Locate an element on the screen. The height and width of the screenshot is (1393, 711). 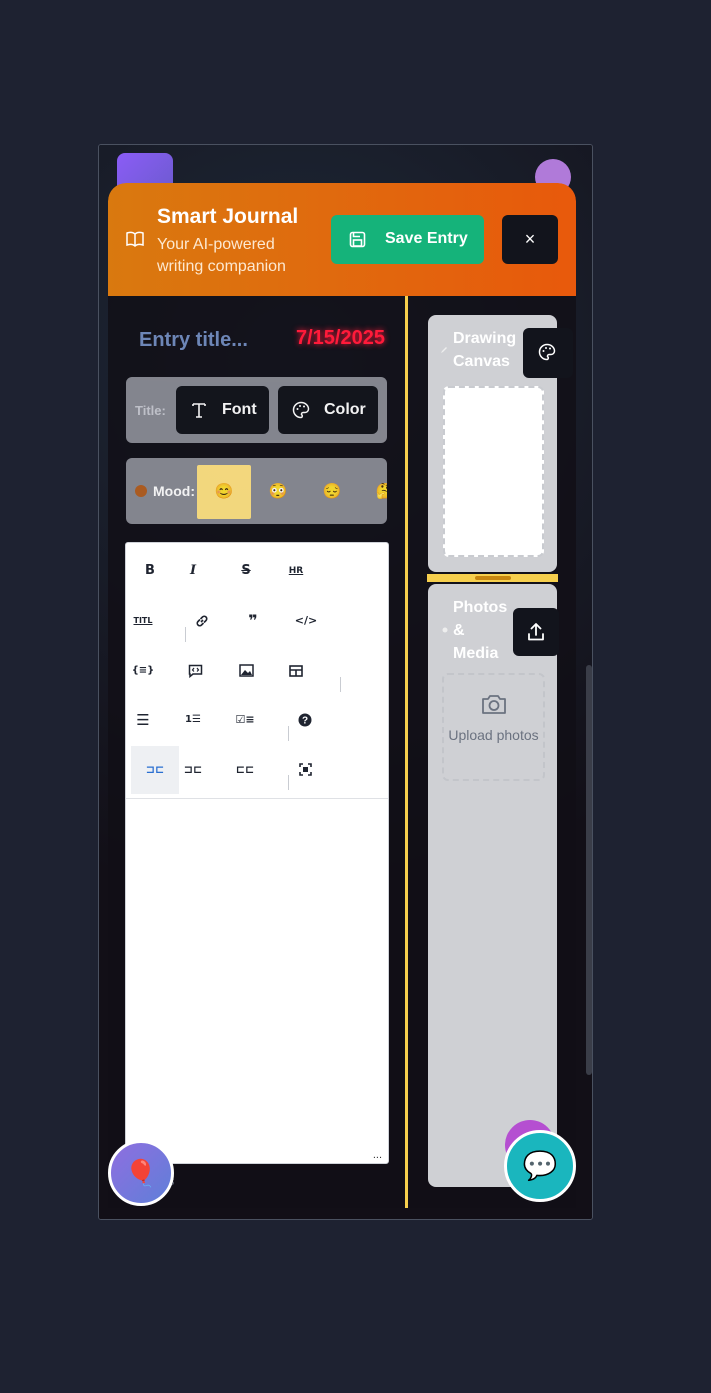
code-button: </> is located at coordinates (306, 621).